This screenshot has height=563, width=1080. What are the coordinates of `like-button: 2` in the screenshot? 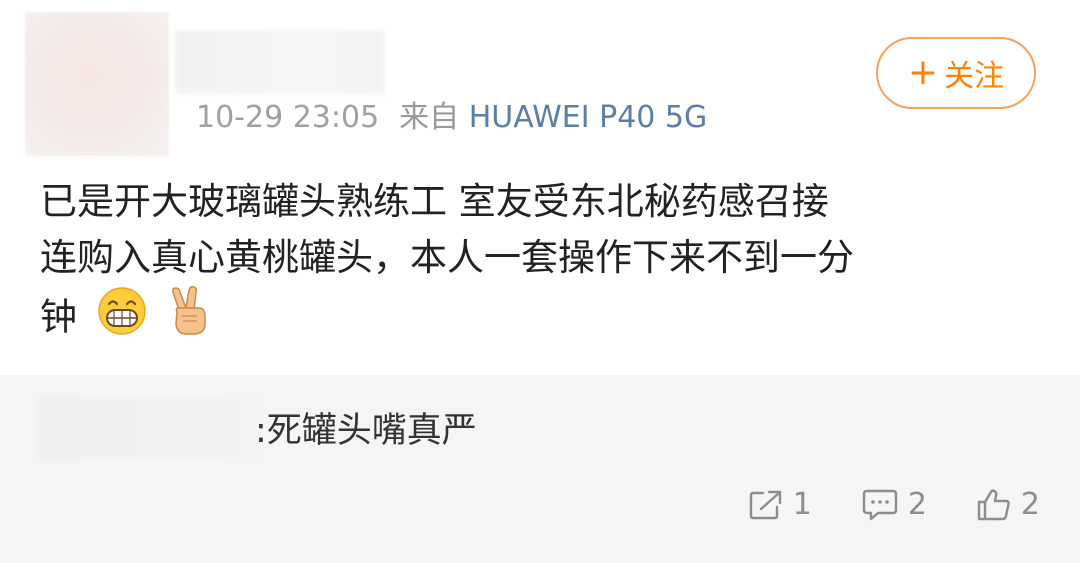 It's located at (1008, 504).